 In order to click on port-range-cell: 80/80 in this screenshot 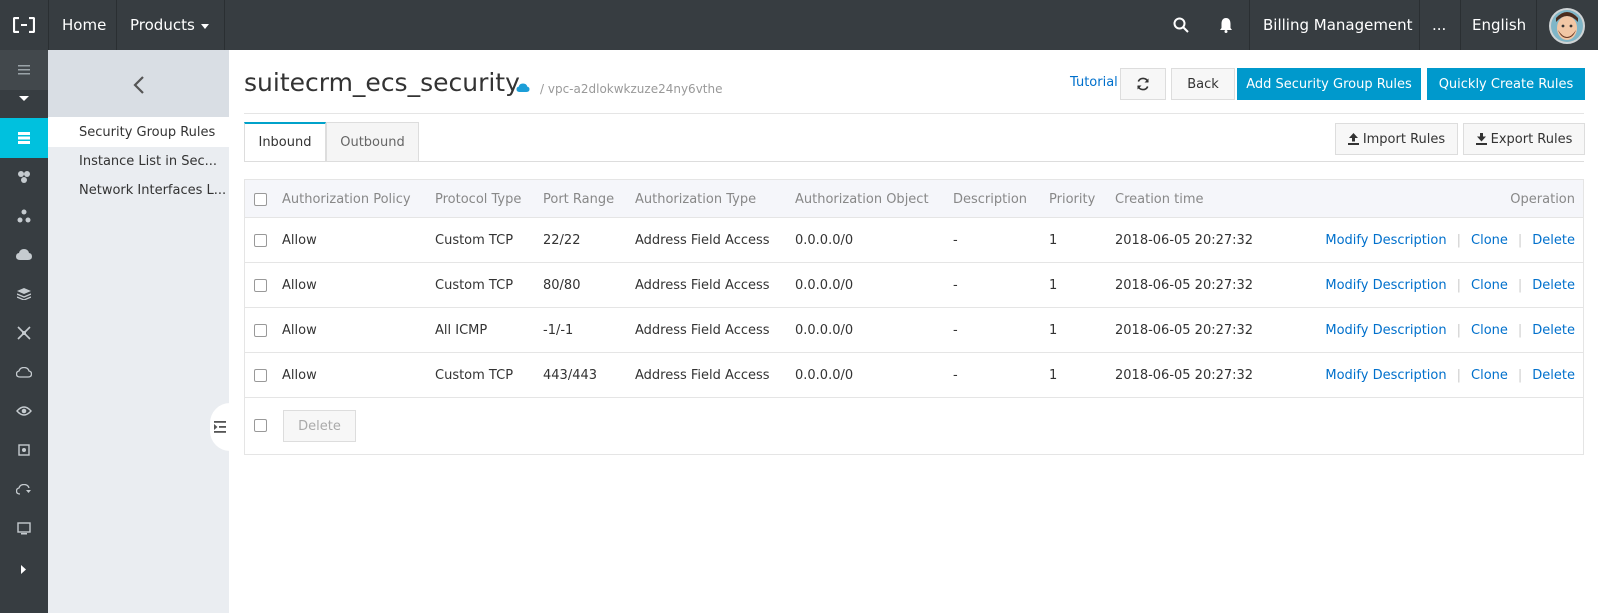, I will do `click(562, 285)`.